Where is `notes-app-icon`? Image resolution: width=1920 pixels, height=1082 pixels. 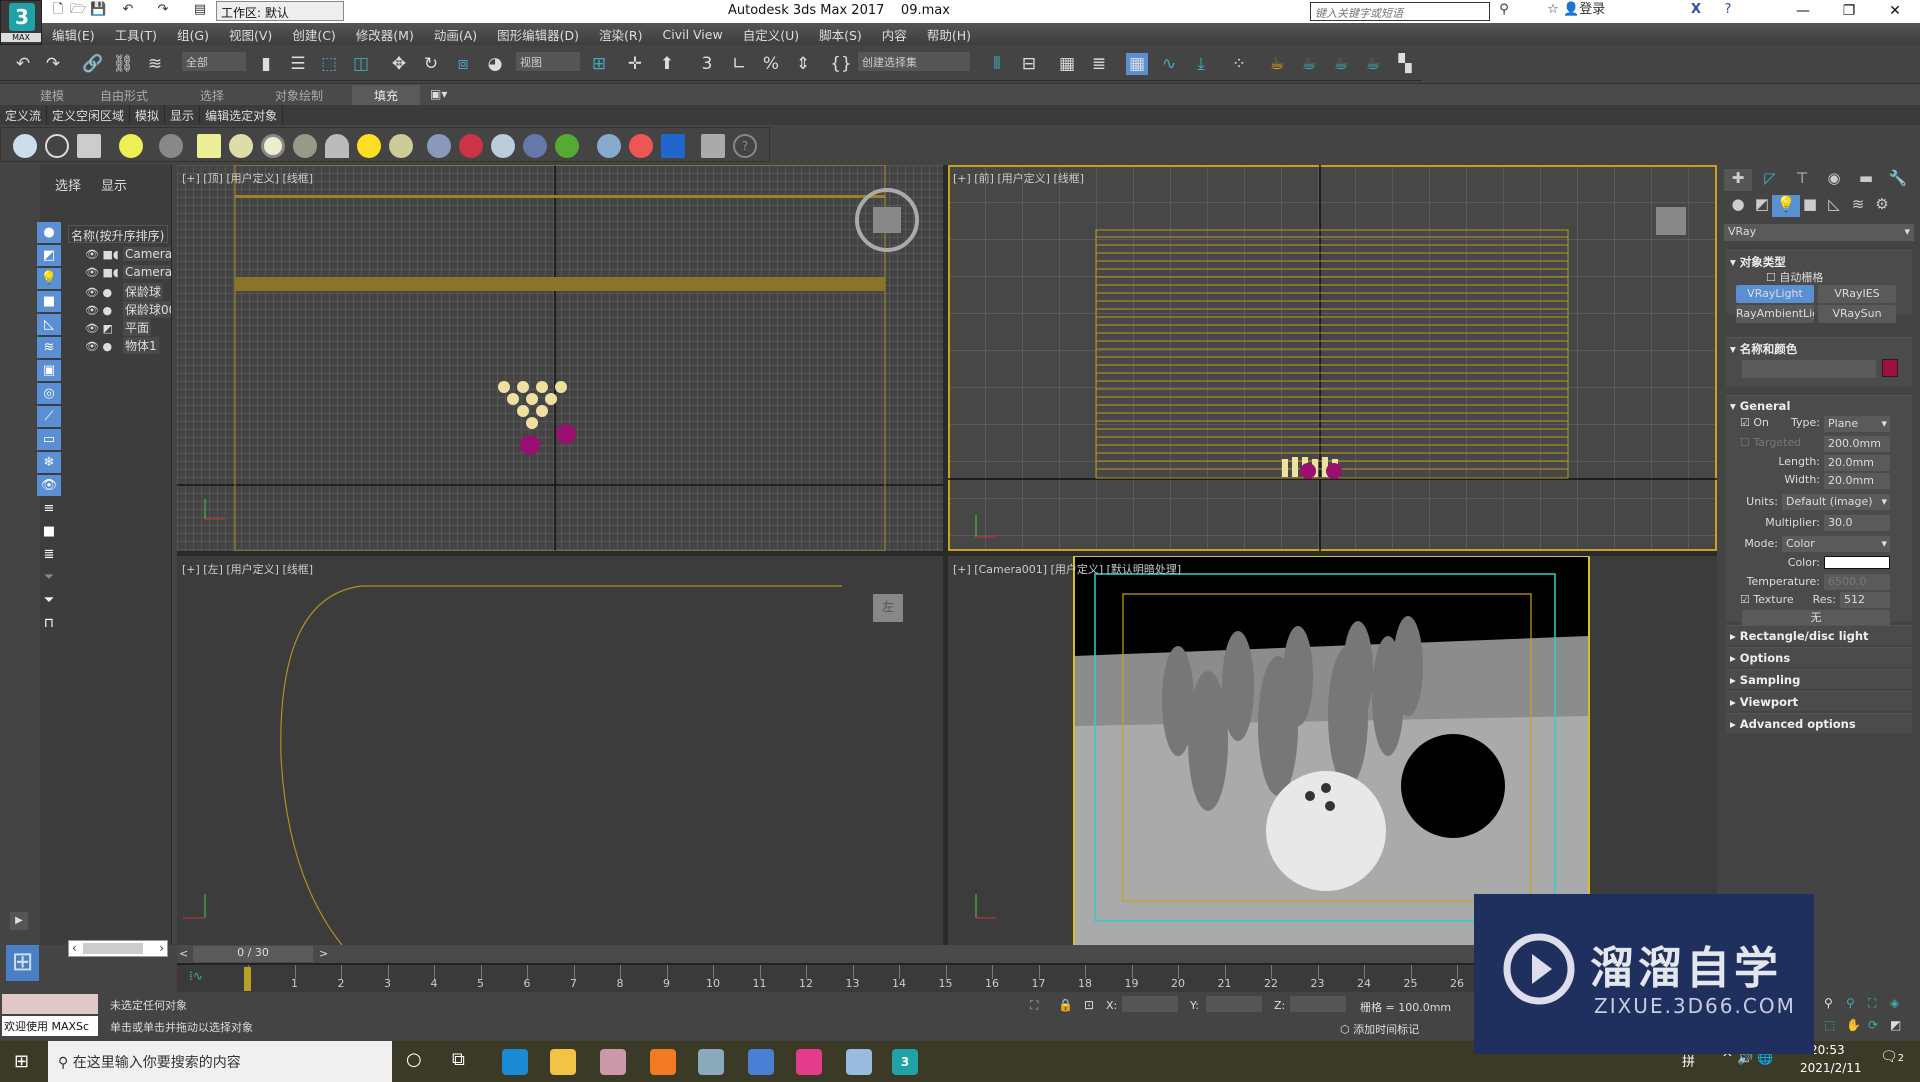 notes-app-icon is located at coordinates (859, 1062).